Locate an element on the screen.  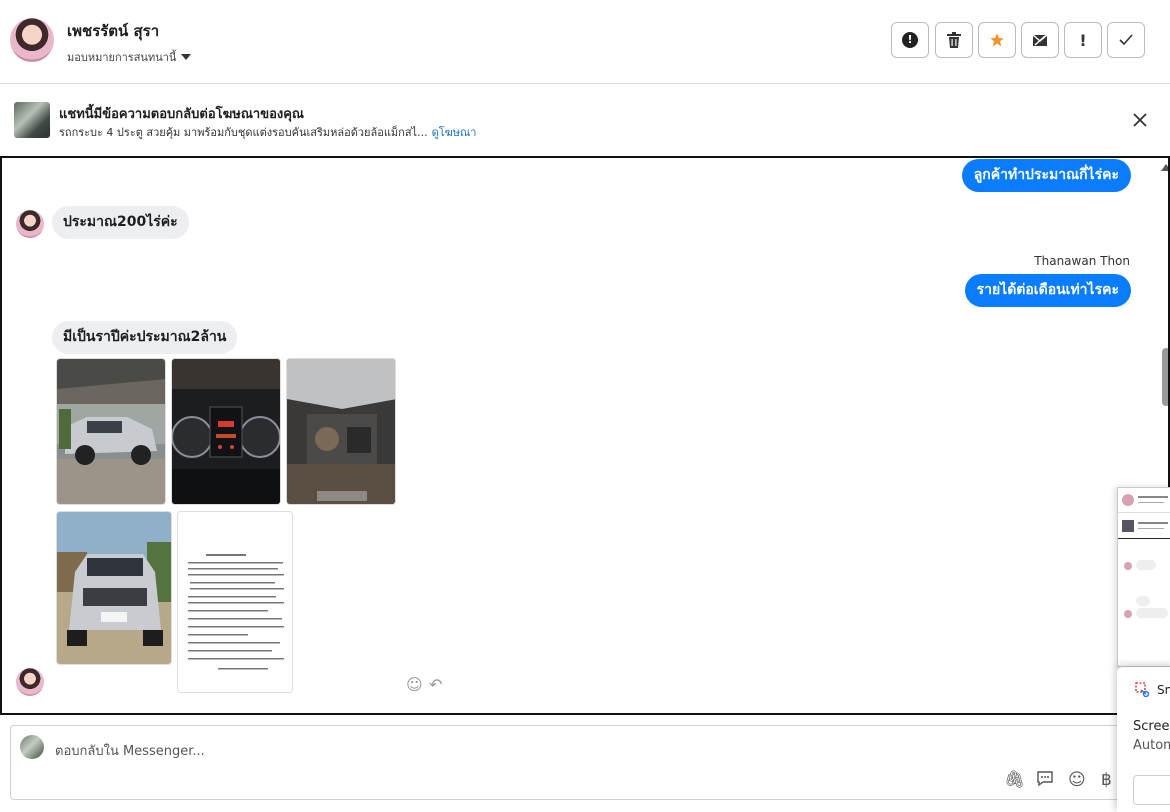
reply-arrow-icon: ↶ is located at coordinates (436, 684).